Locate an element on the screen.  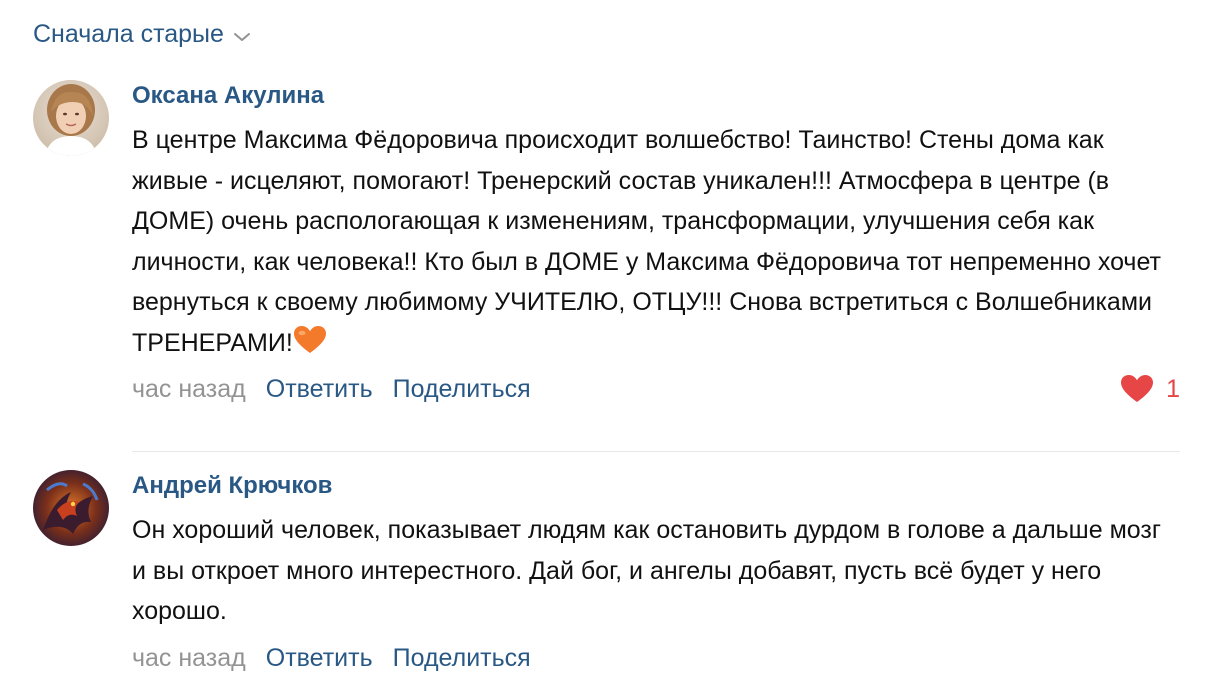
sort-dropdown: Сначала старые is located at coordinates (142, 34).